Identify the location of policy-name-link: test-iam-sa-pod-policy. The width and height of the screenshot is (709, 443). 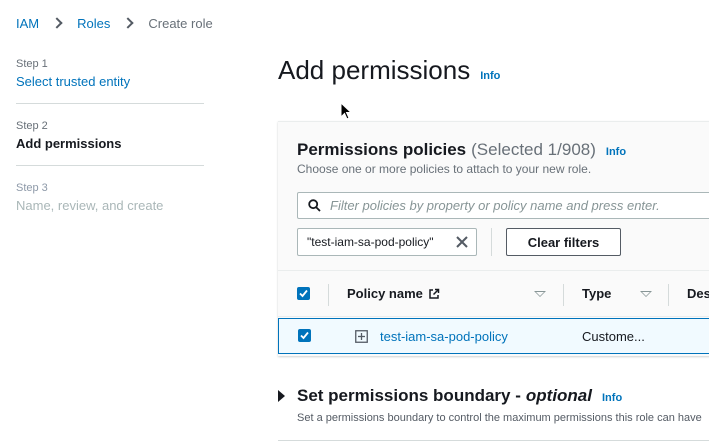
(444, 336).